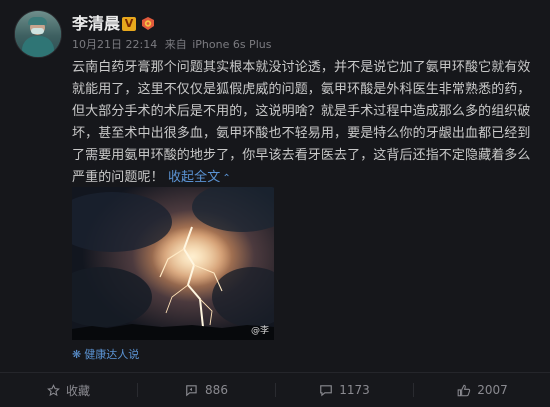 Image resolution: width=550 pixels, height=407 pixels. I want to click on comment-icon, so click(326, 390).